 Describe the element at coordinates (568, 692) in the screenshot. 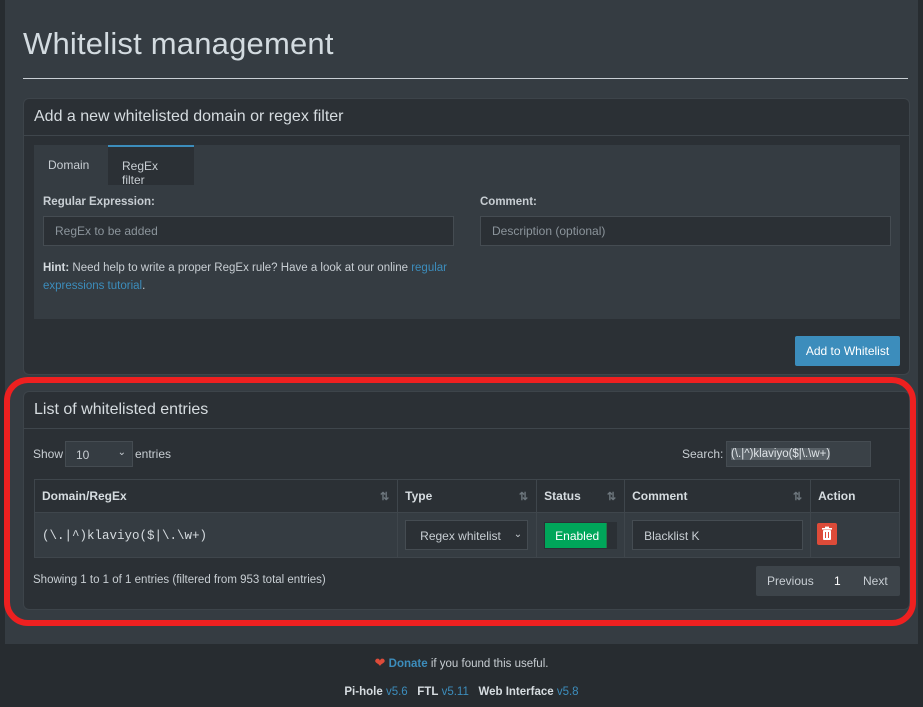

I see `web-version-link: v5.8` at that location.